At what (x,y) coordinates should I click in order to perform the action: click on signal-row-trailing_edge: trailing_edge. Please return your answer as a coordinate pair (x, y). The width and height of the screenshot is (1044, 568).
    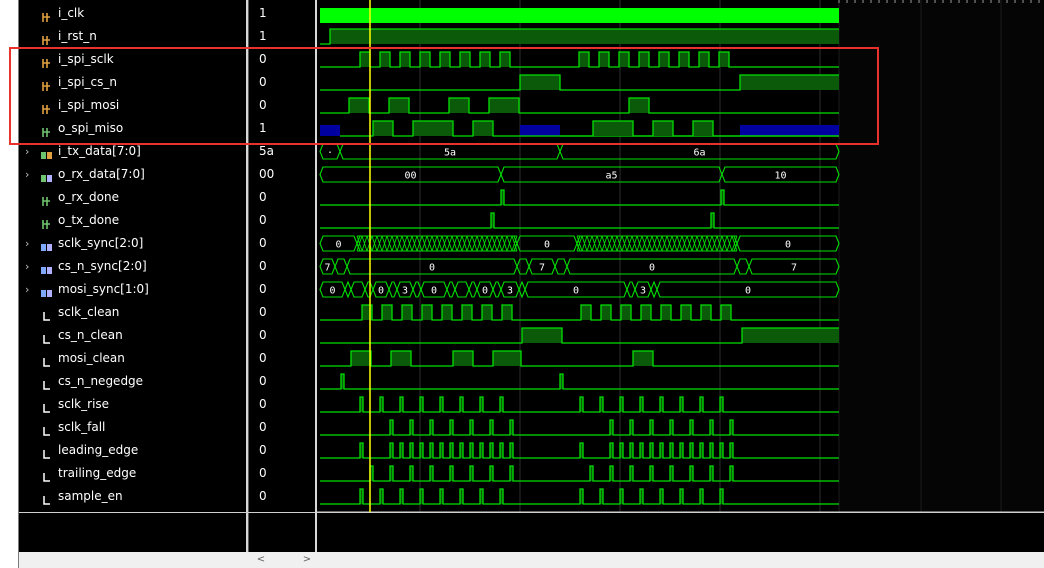
    Looking at the image, I should click on (132, 473).